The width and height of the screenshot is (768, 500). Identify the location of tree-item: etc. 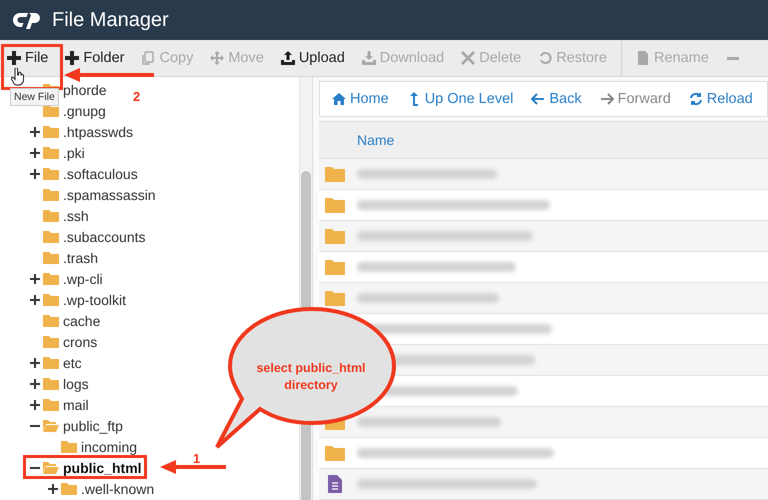
(72, 362).